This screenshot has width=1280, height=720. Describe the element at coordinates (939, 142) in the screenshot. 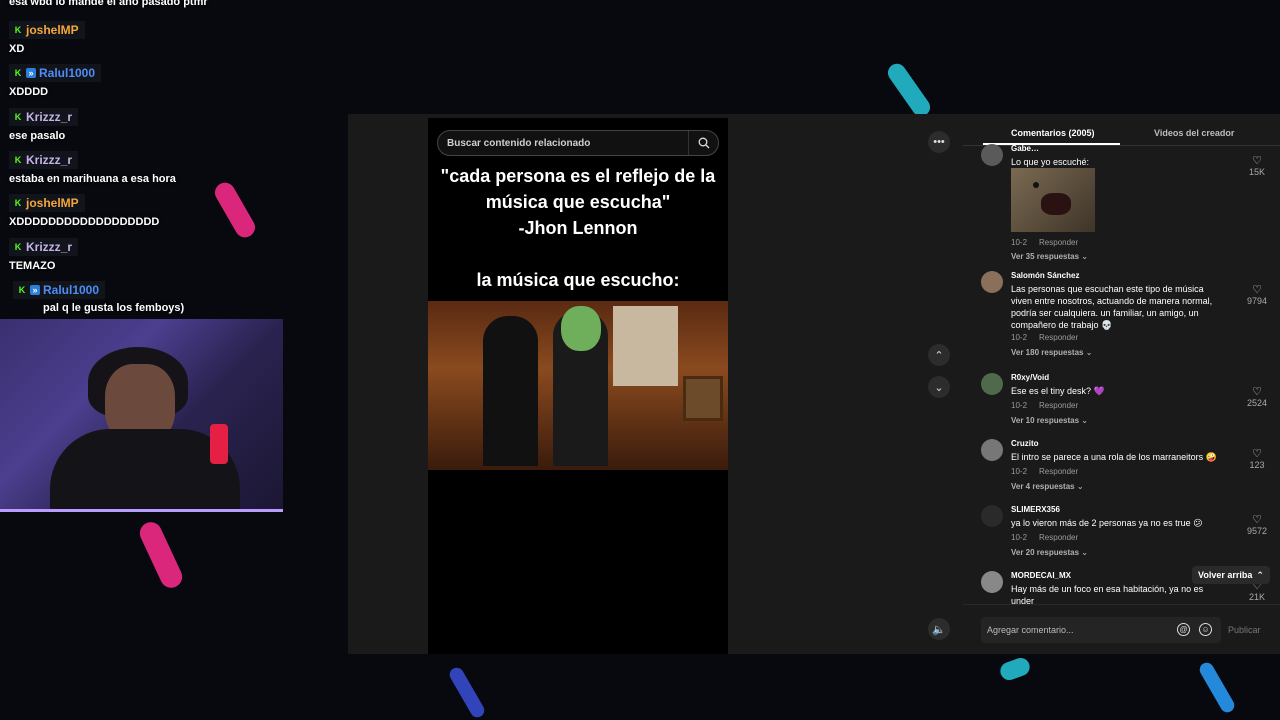

I see `more-options-button: •••` at that location.